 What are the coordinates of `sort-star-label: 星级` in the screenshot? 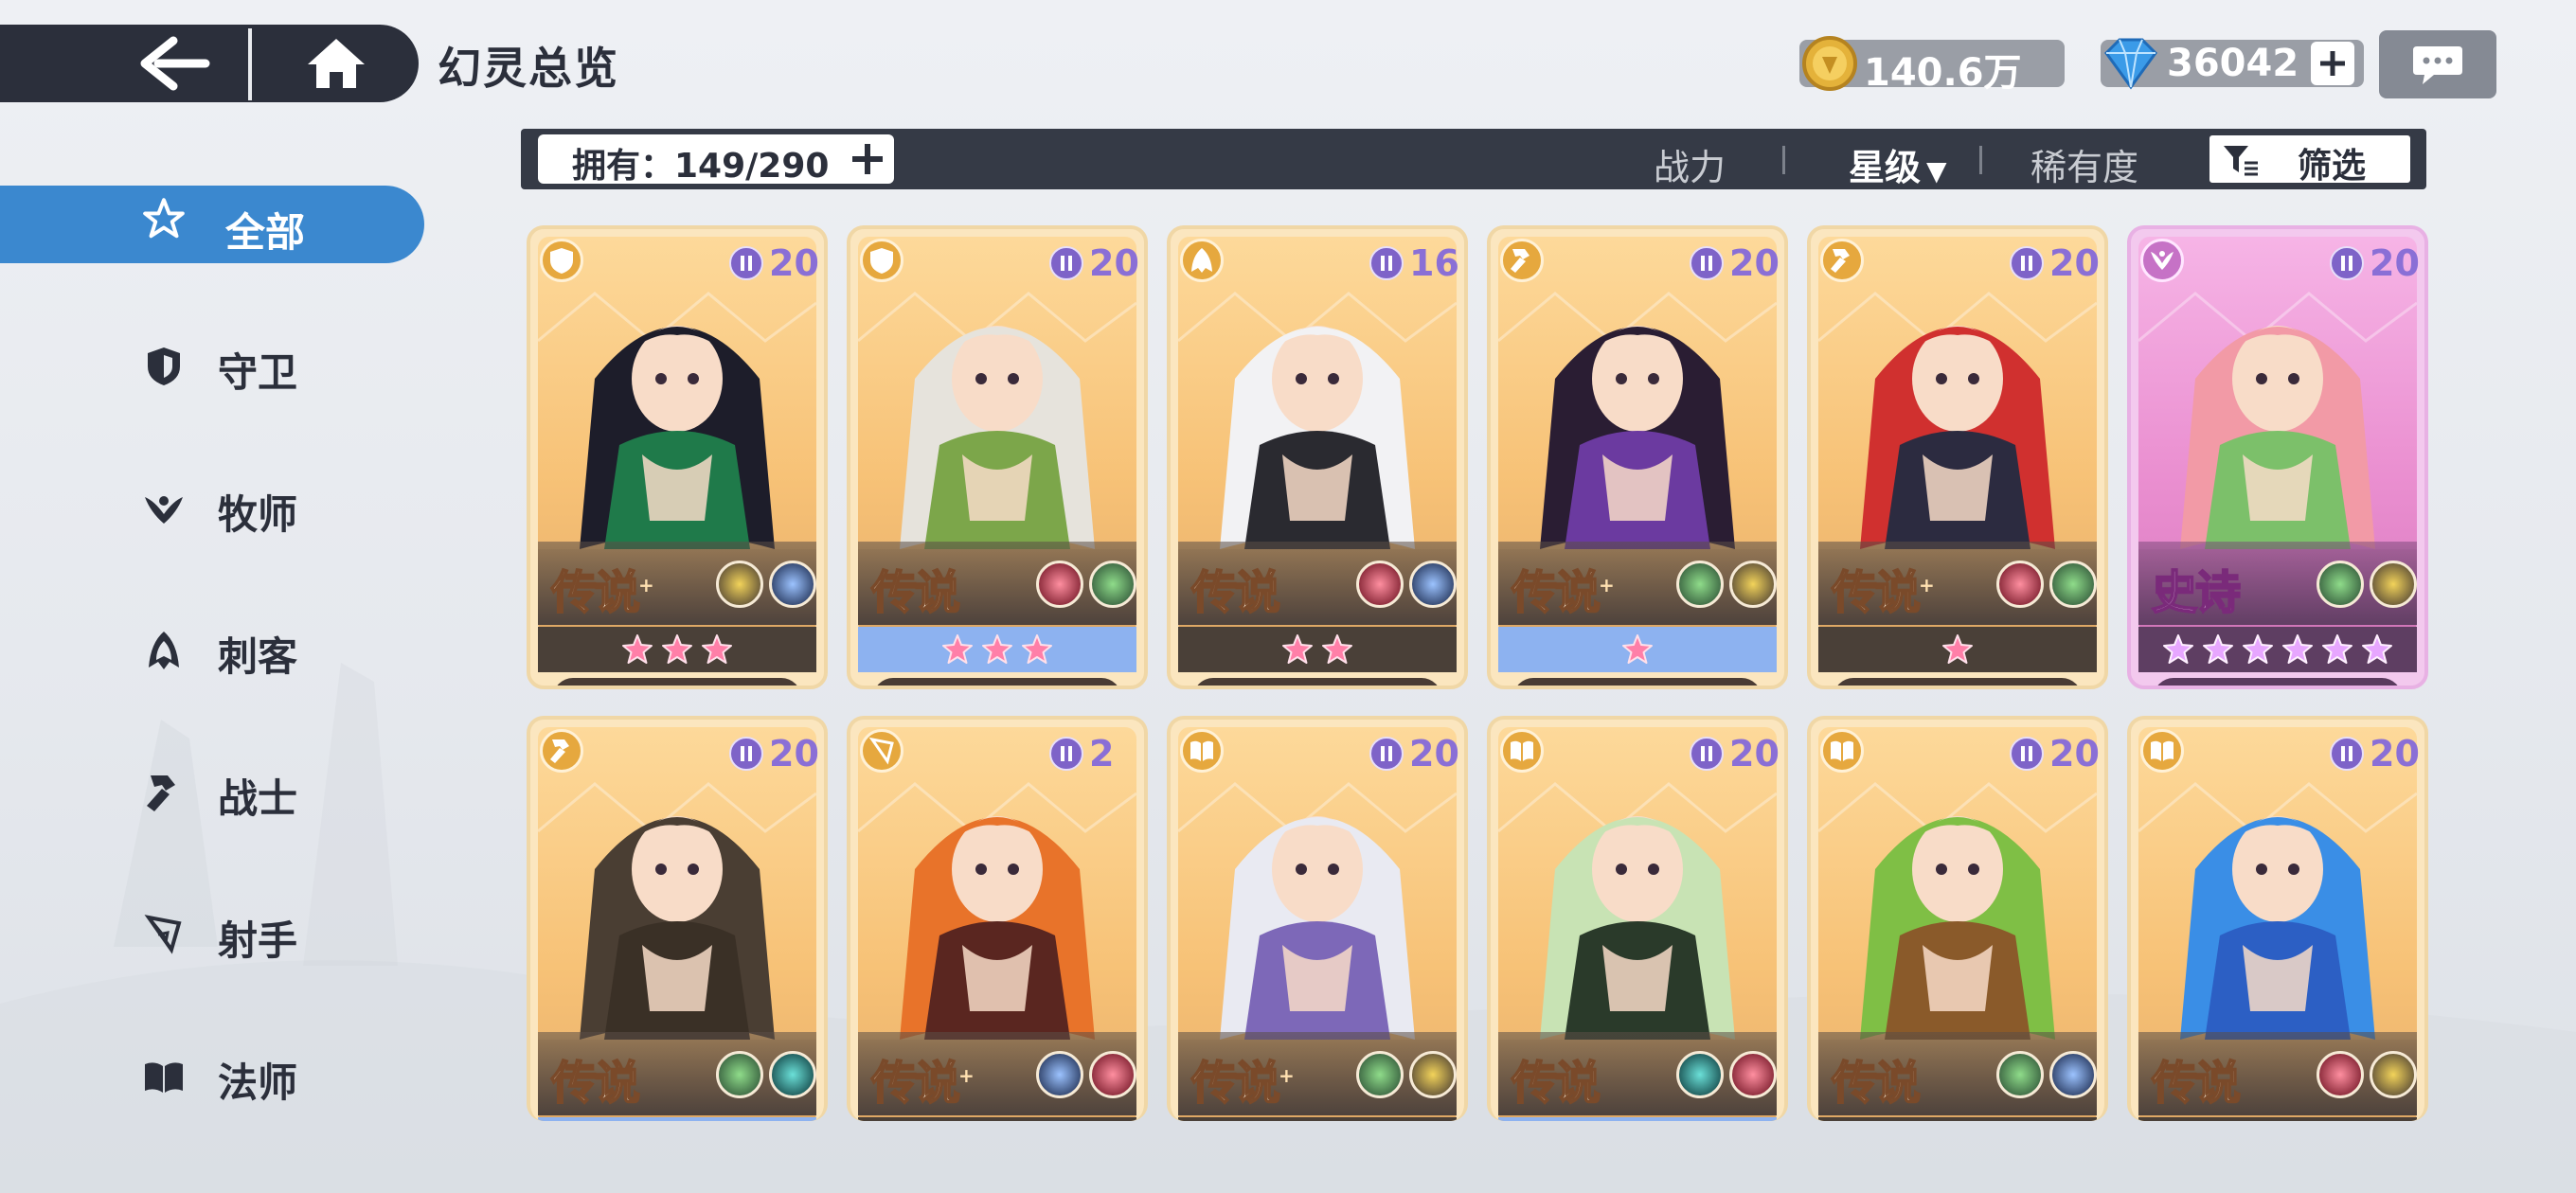 It's located at (1885, 167).